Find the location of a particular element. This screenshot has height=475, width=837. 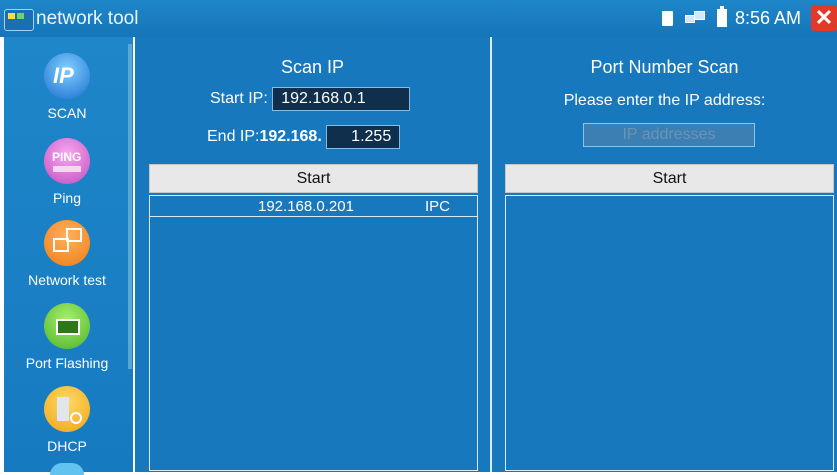

sidebar-next-item-icon is located at coordinates (67, 469).